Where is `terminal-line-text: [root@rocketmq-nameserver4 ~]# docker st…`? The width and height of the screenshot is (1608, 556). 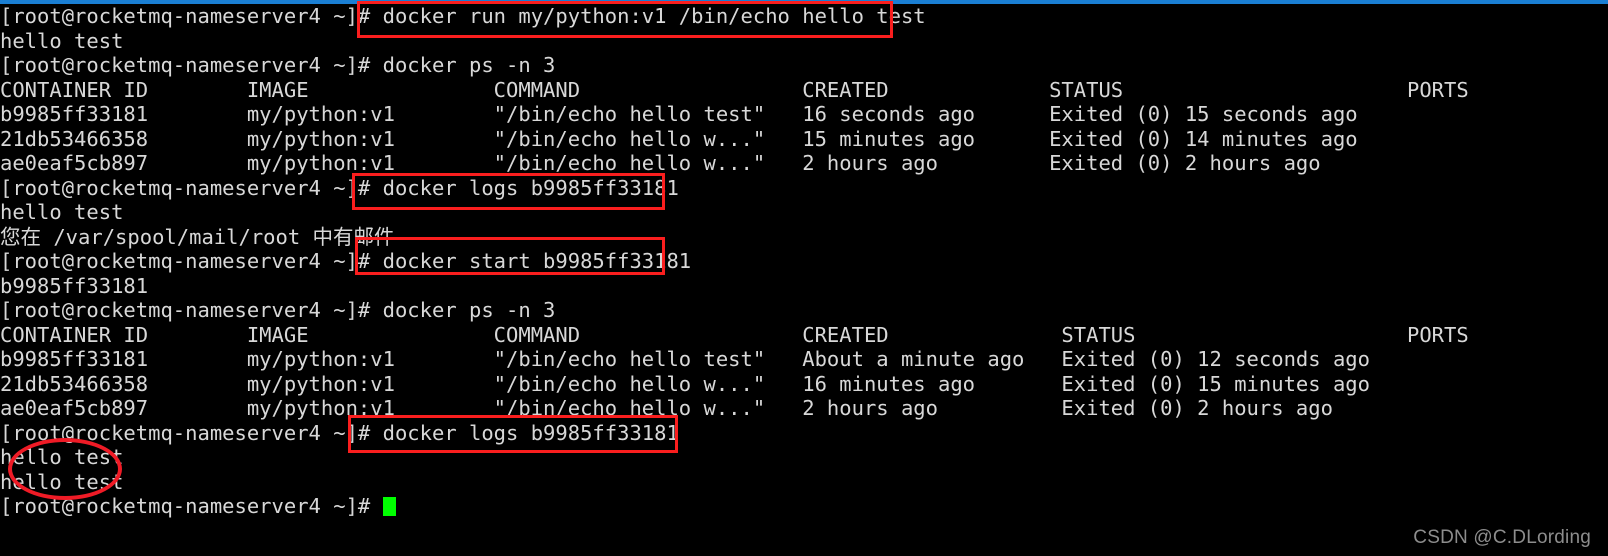
terminal-line-text: [root@rocketmq-nameserver4 ~]# docker st… is located at coordinates (346, 261).